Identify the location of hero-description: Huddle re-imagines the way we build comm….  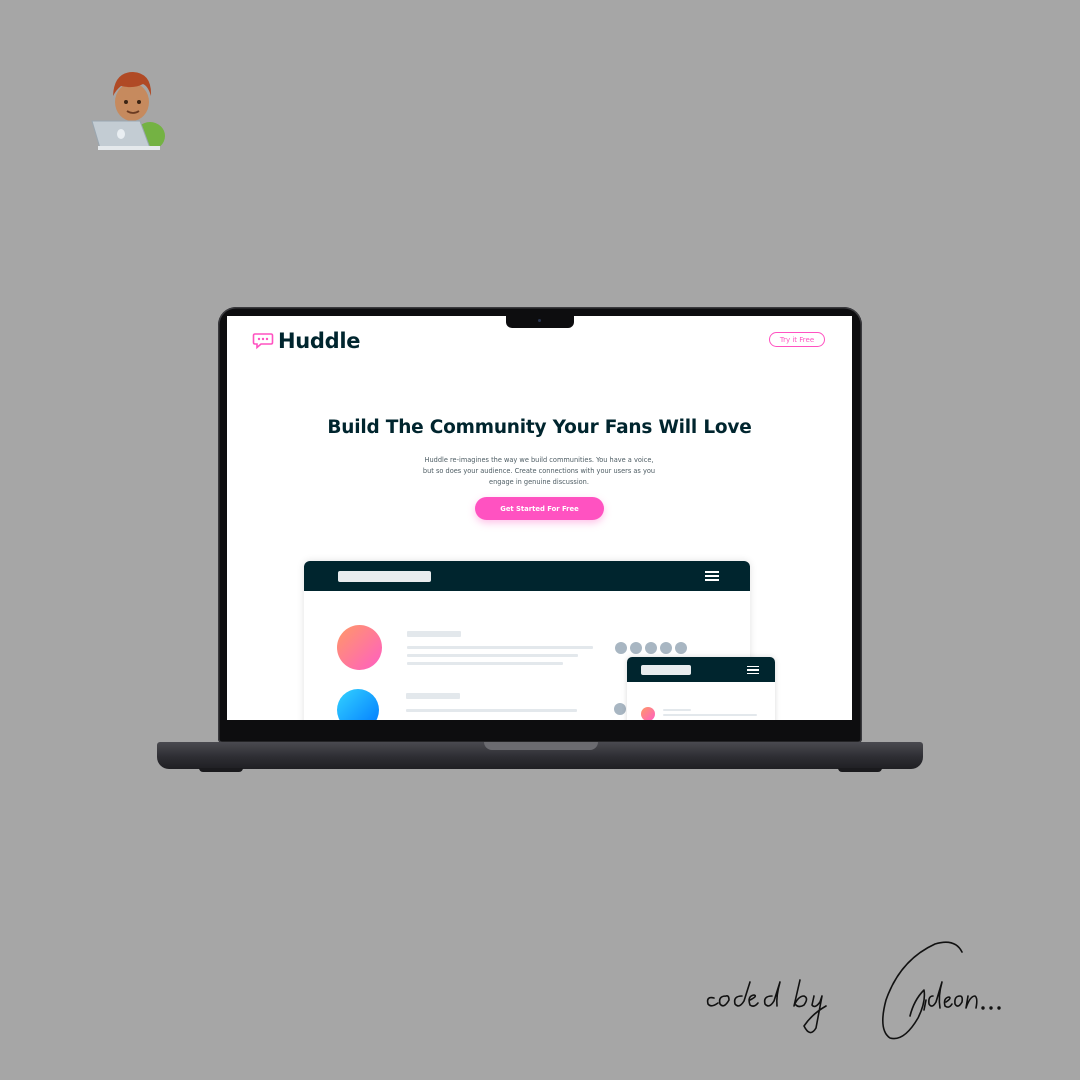
(539, 471).